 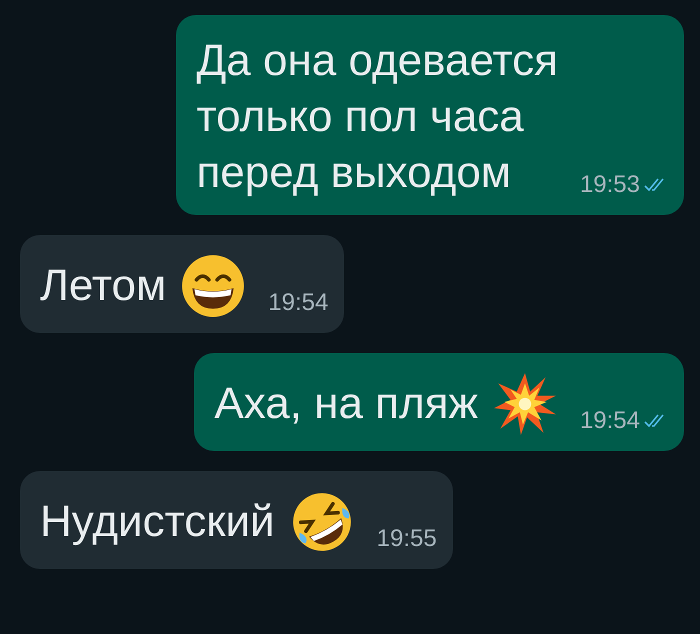 What do you see at coordinates (213, 286) in the screenshot?
I see `grinning-face-icon` at bounding box center [213, 286].